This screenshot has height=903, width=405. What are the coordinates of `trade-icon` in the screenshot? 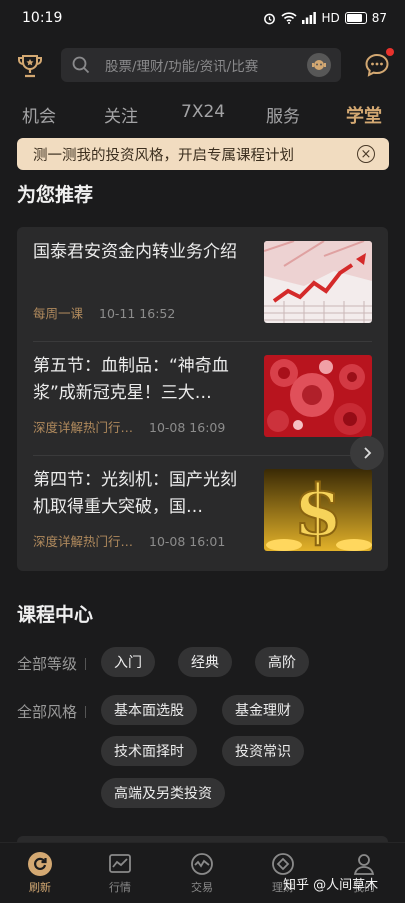 It's located at (202, 864).